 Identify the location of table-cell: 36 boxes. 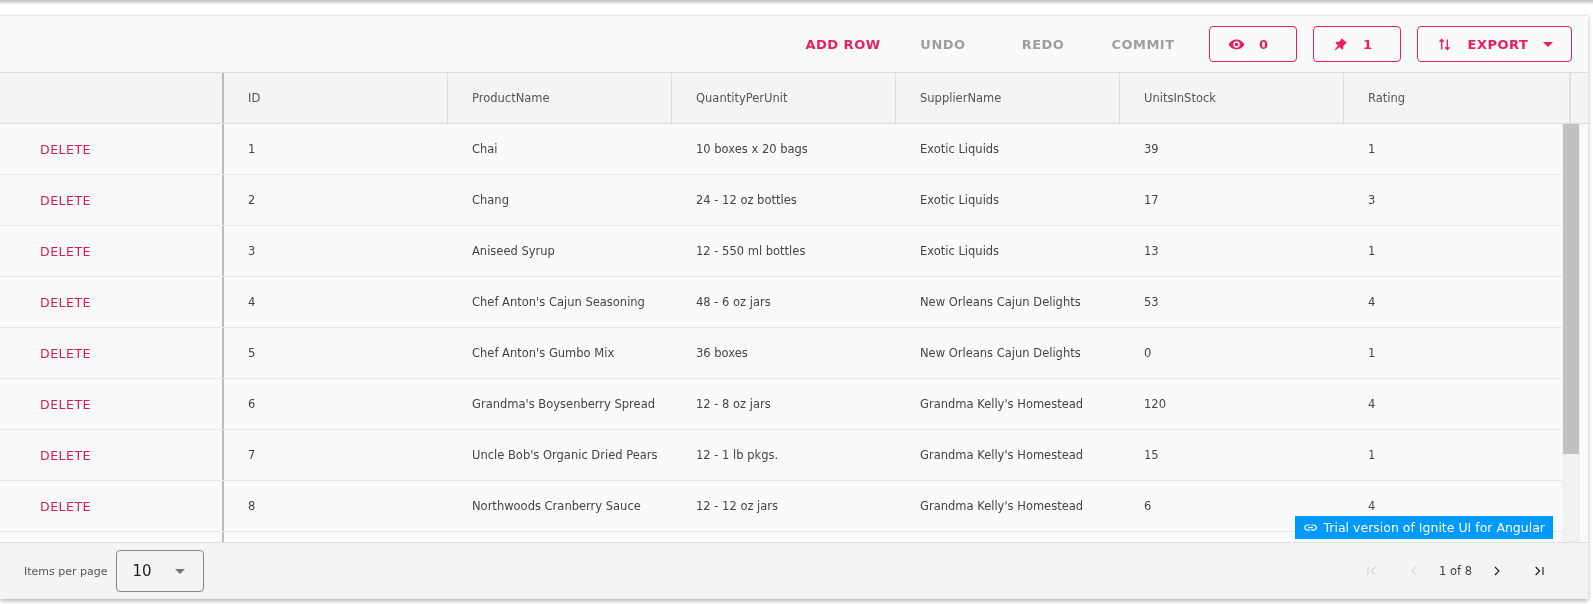
(722, 353).